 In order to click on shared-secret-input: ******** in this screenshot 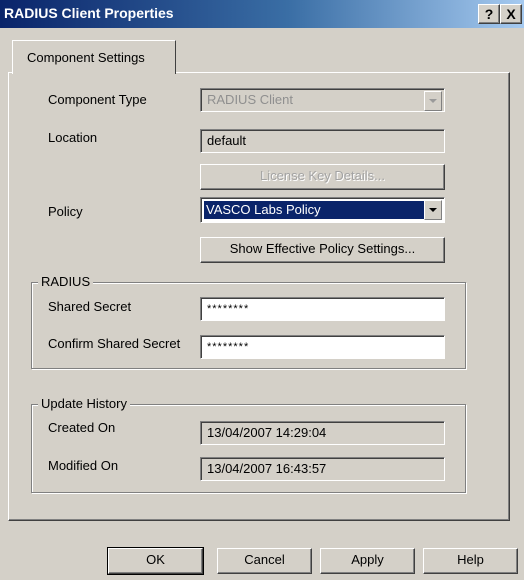, I will do `click(322, 309)`.